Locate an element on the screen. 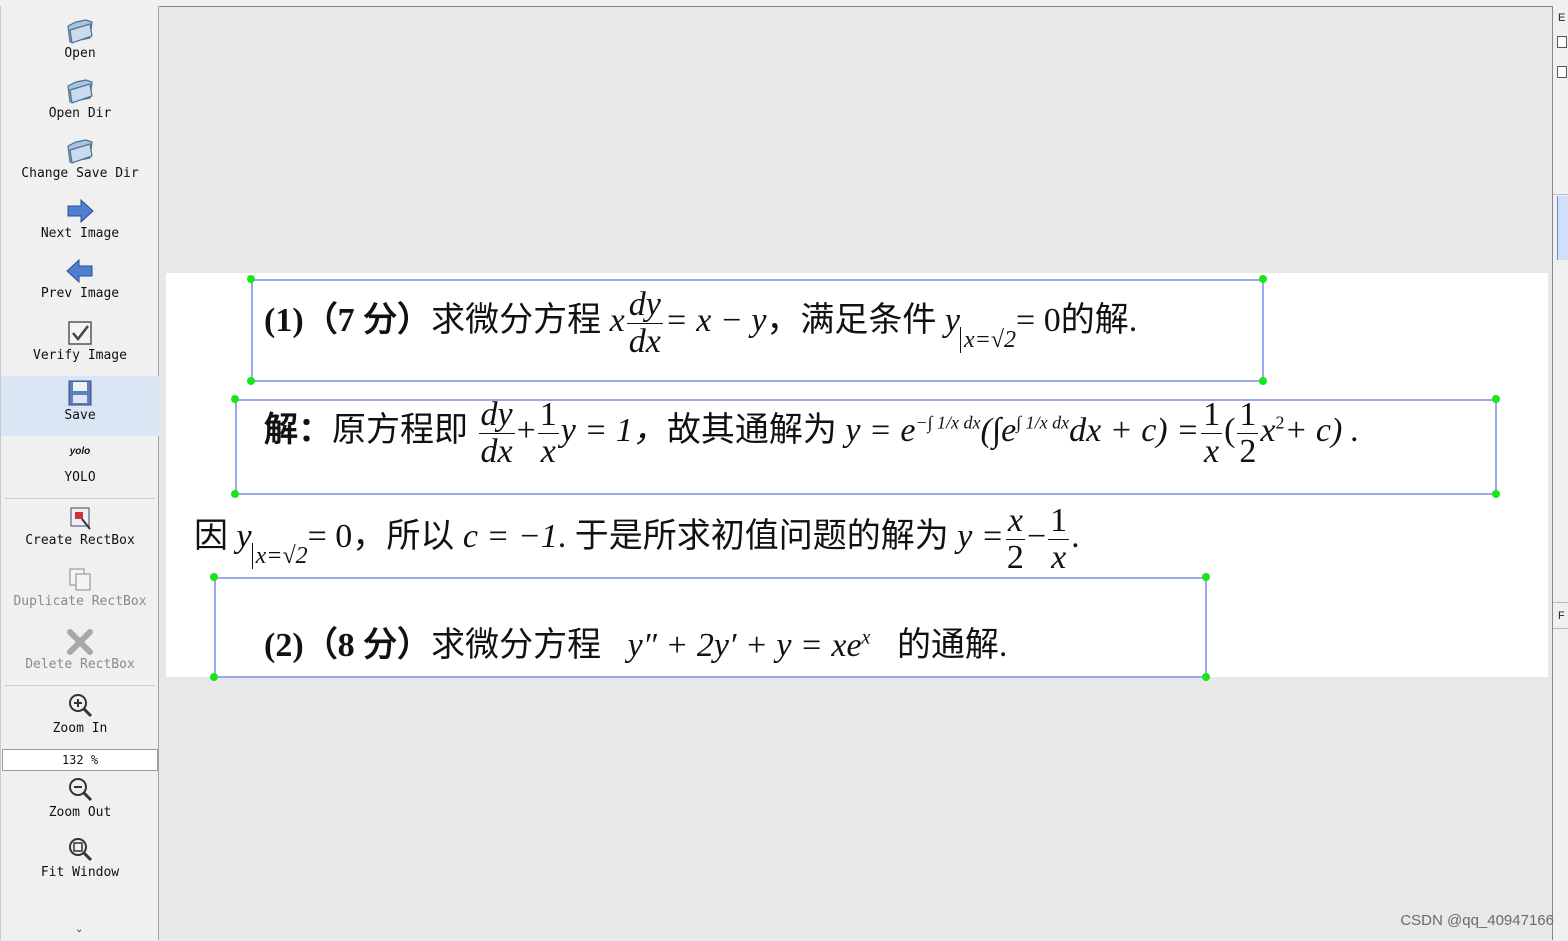 This screenshot has height=941, width=1568. change-save-dir-label: Change Save Dir is located at coordinates (80, 173).